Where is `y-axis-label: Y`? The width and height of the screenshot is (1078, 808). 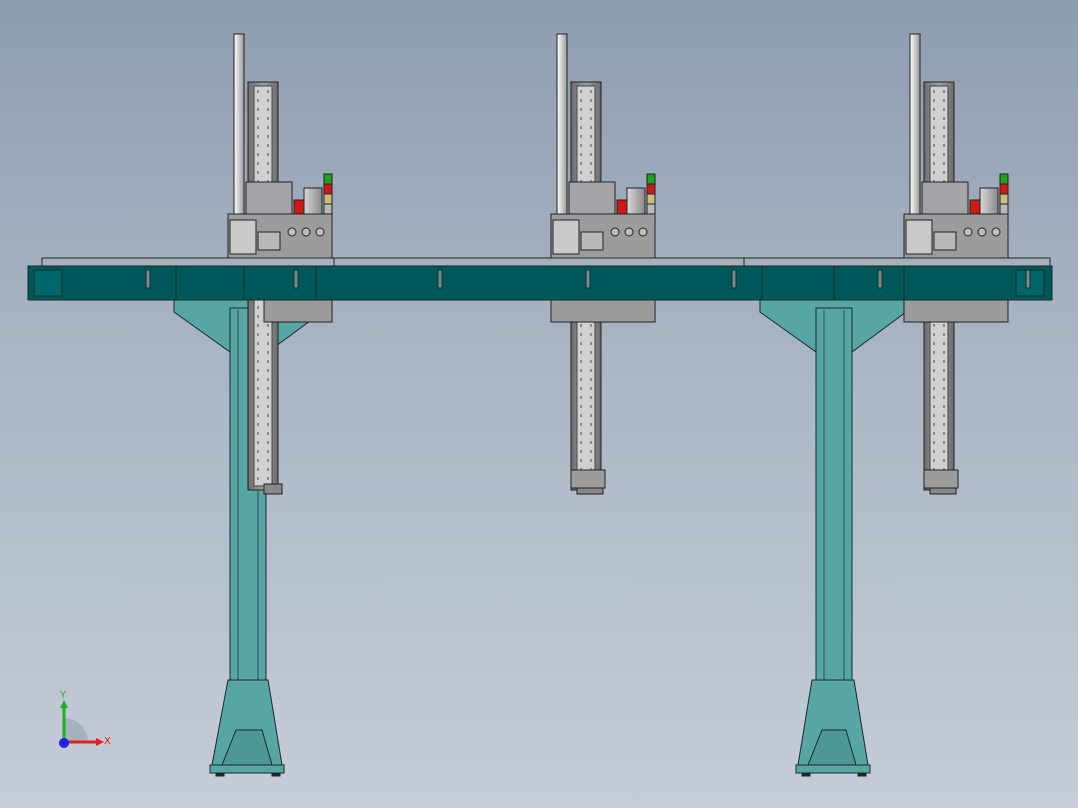 y-axis-label: Y is located at coordinates (63, 695).